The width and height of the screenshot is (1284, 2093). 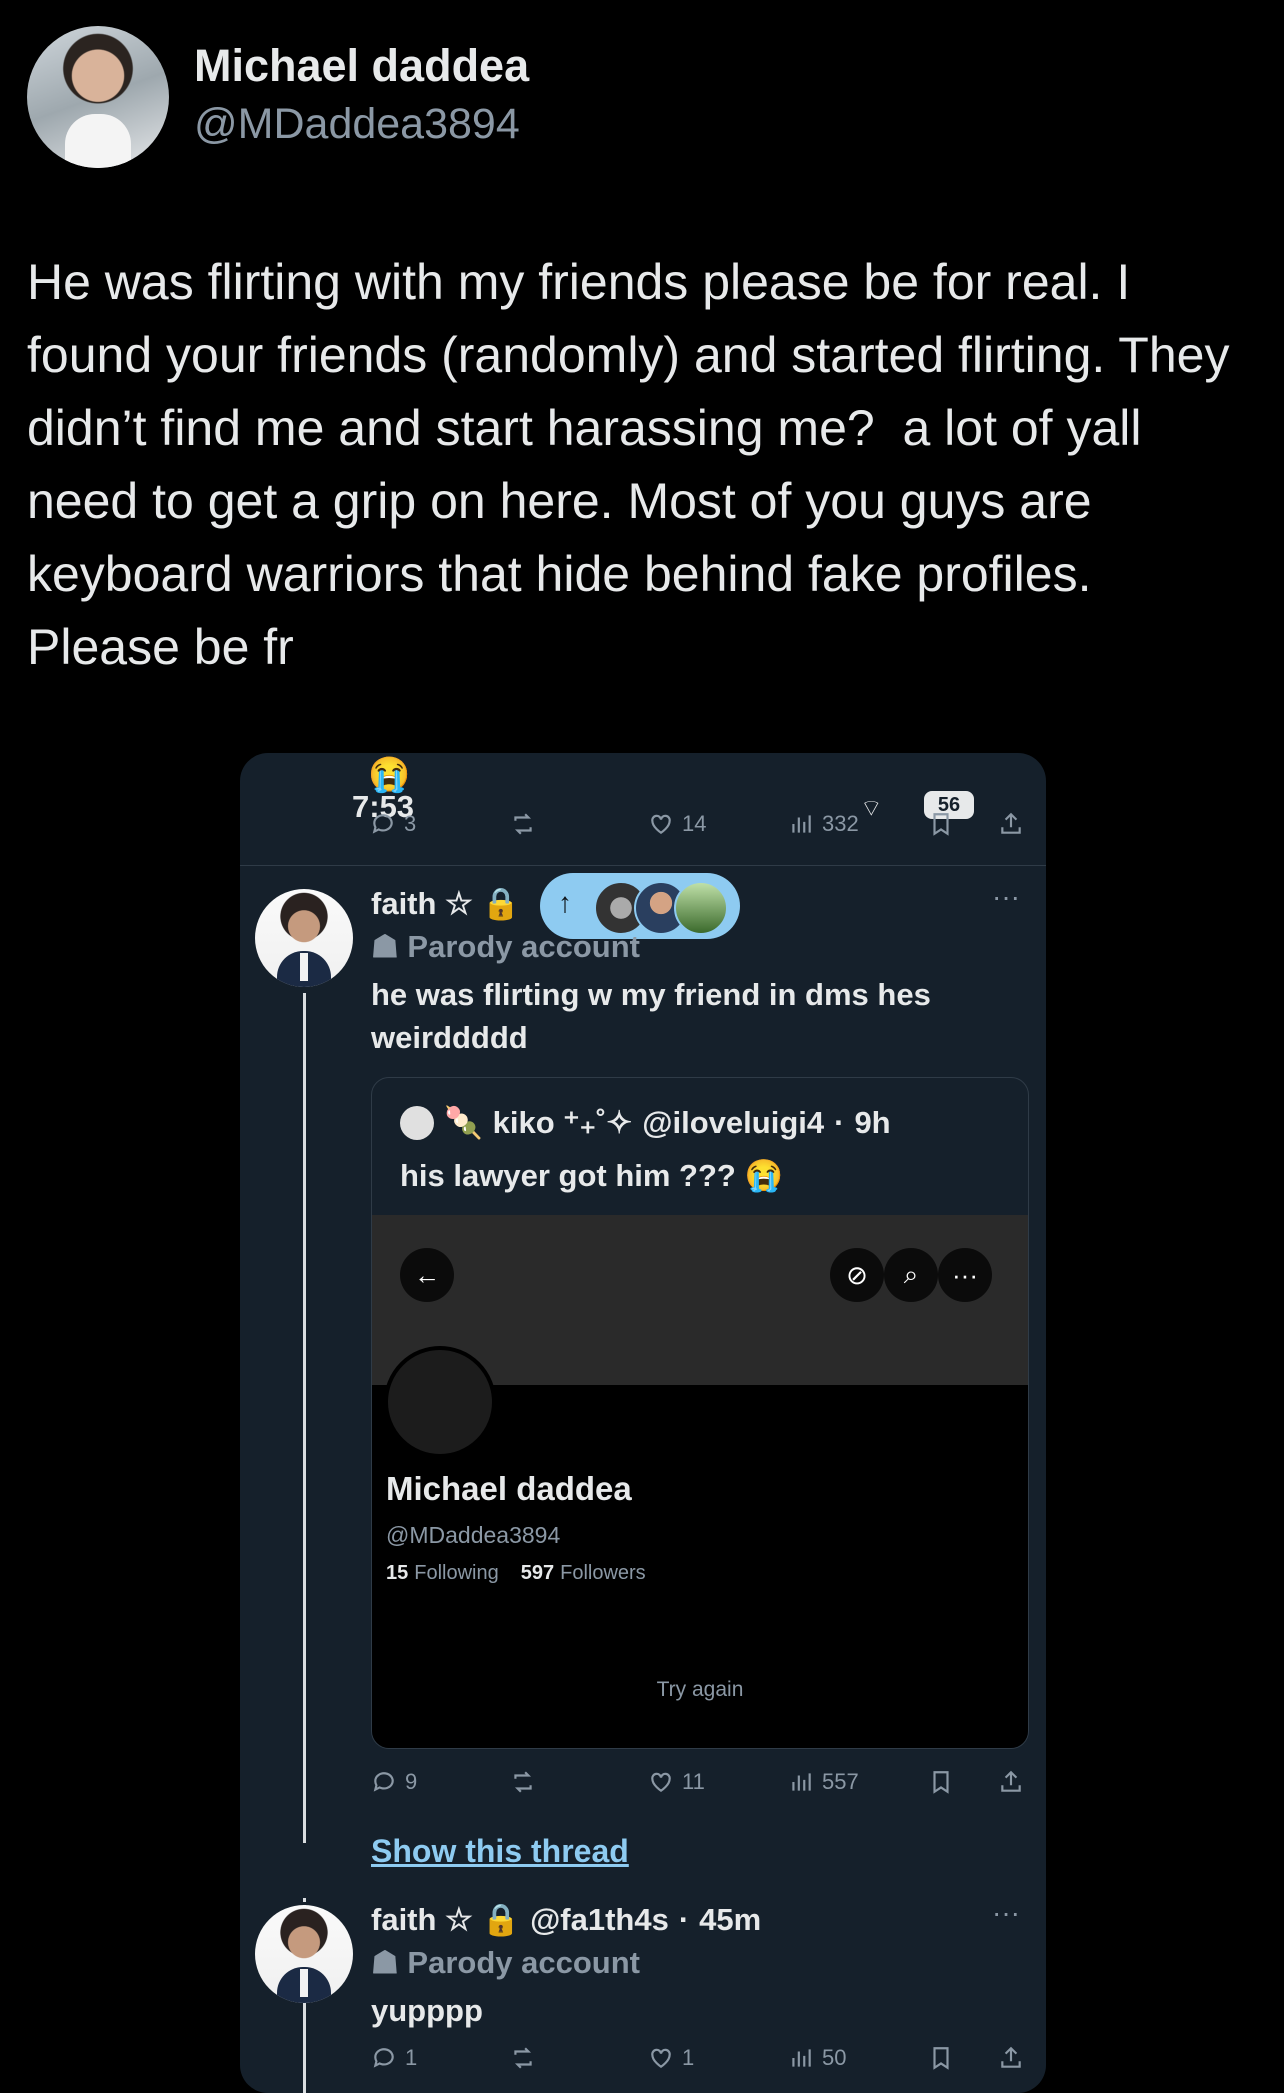 I want to click on quote-author: kiko ⁺₊˚✧, so click(x=562, y=1122).